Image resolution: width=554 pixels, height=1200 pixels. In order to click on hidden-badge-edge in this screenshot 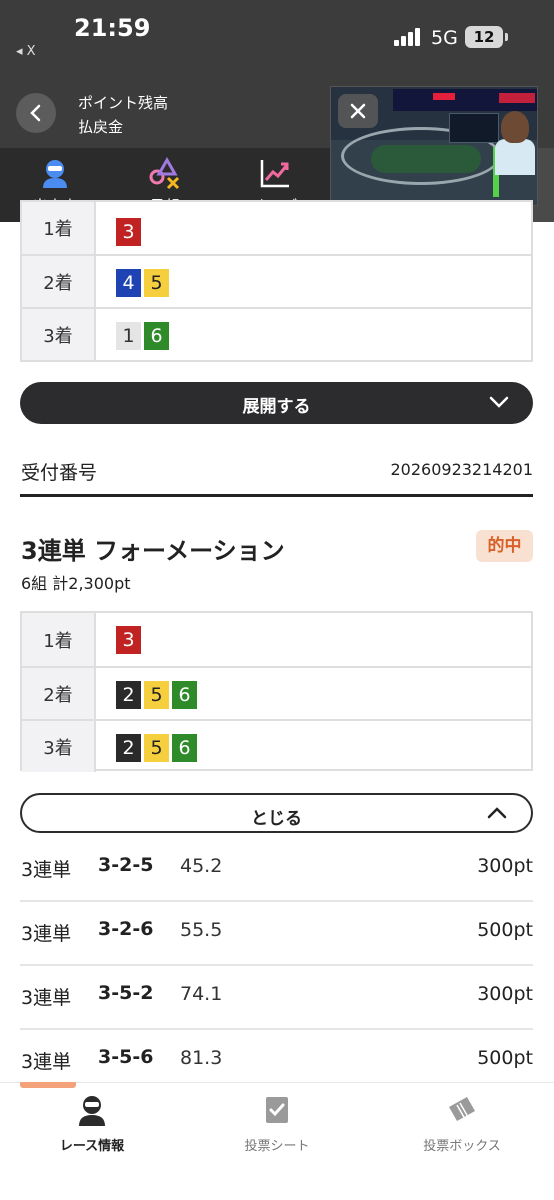, I will do `click(48, 1085)`.